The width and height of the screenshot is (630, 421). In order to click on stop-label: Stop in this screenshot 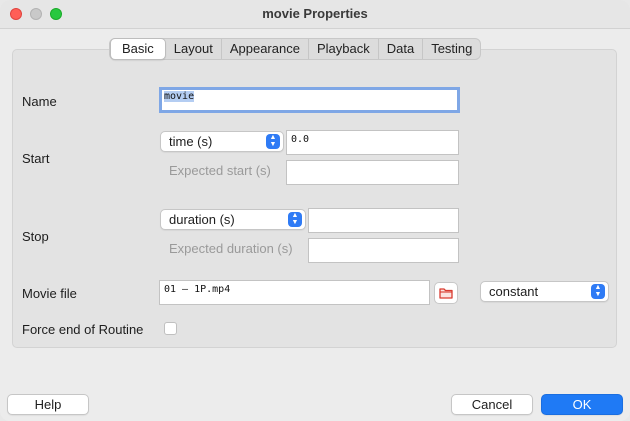, I will do `click(35, 236)`.